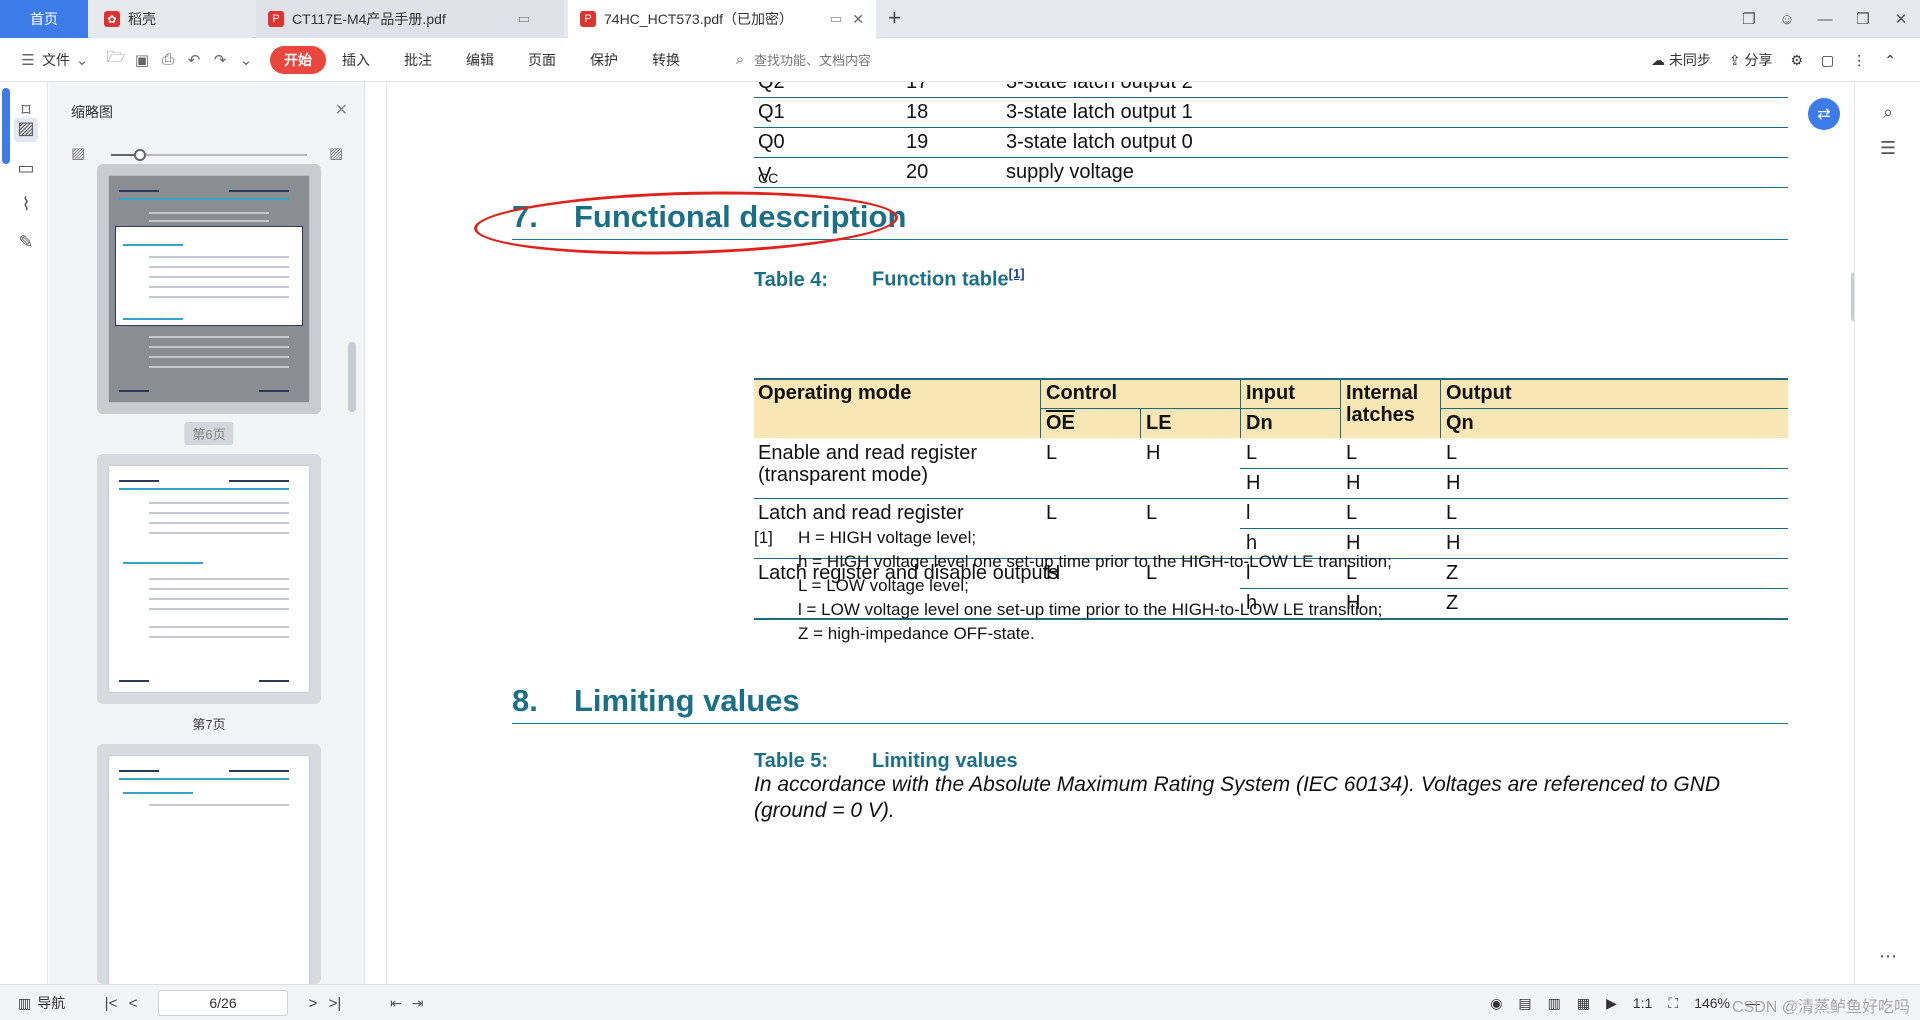 This screenshot has height=1020, width=1920. Describe the element at coordinates (1712, 1003) in the screenshot. I see `zoom-level: 146%` at that location.